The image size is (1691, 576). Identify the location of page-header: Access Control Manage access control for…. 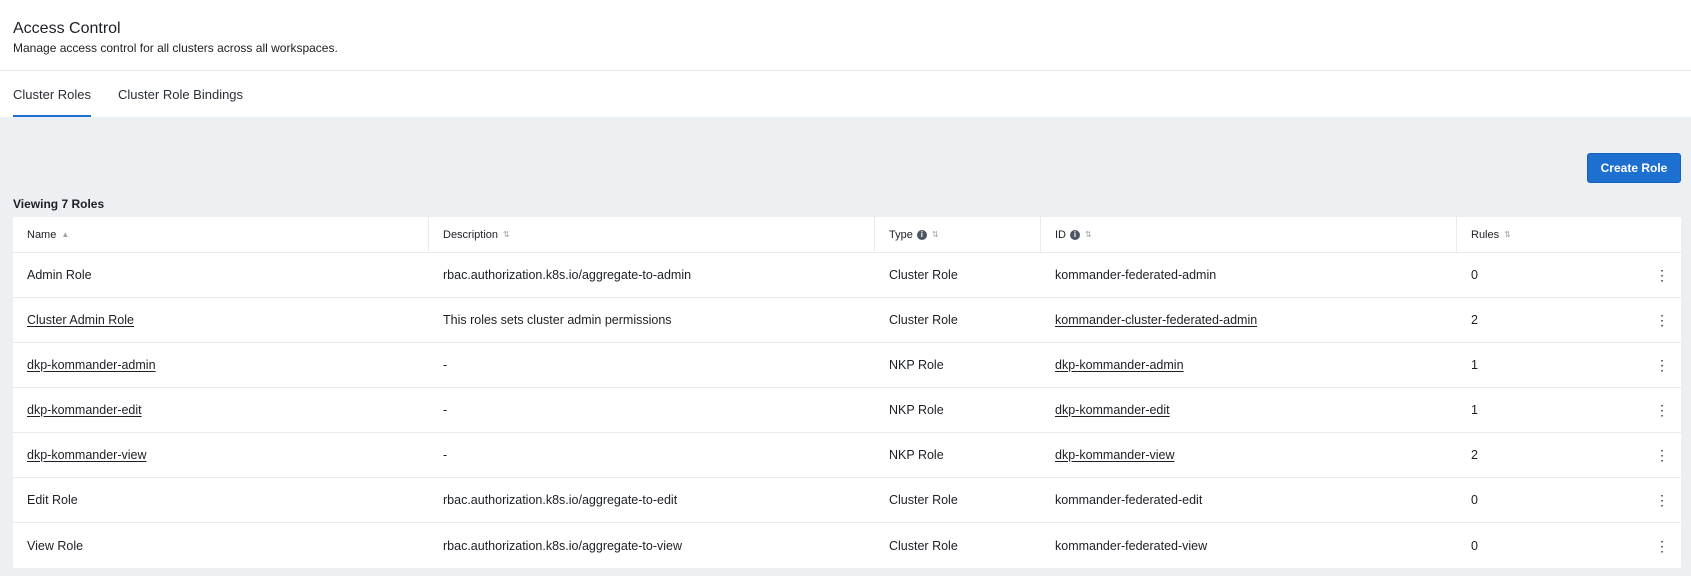
(845, 35).